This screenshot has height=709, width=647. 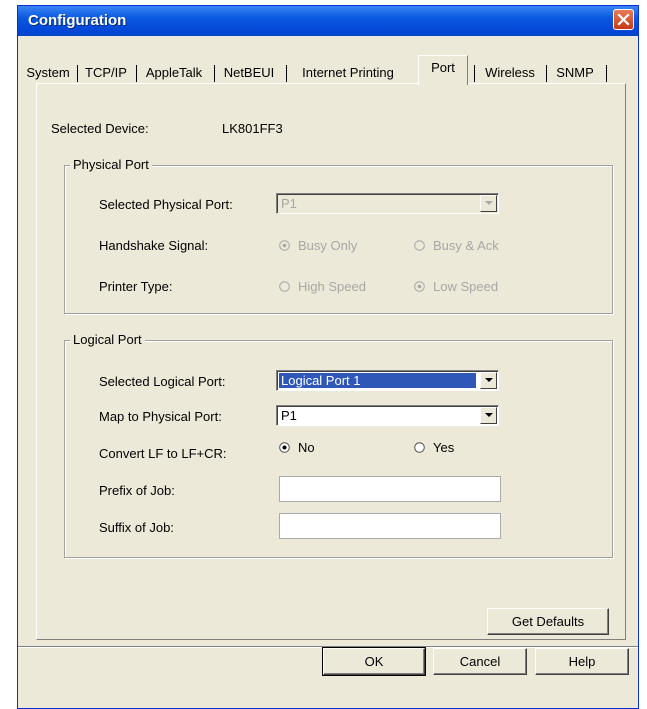 What do you see at coordinates (284, 447) in the screenshot?
I see `radio-convert-no` at bounding box center [284, 447].